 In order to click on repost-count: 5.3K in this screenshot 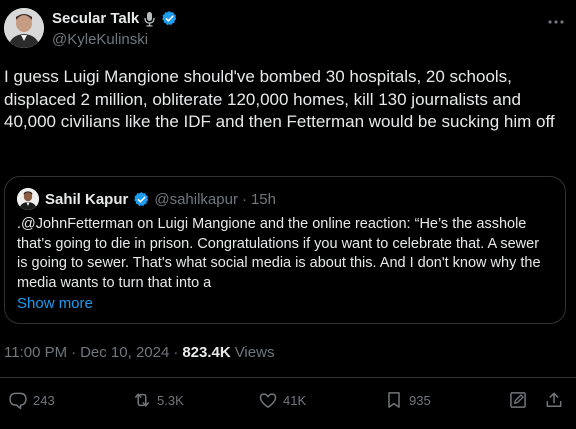, I will do `click(170, 400)`.